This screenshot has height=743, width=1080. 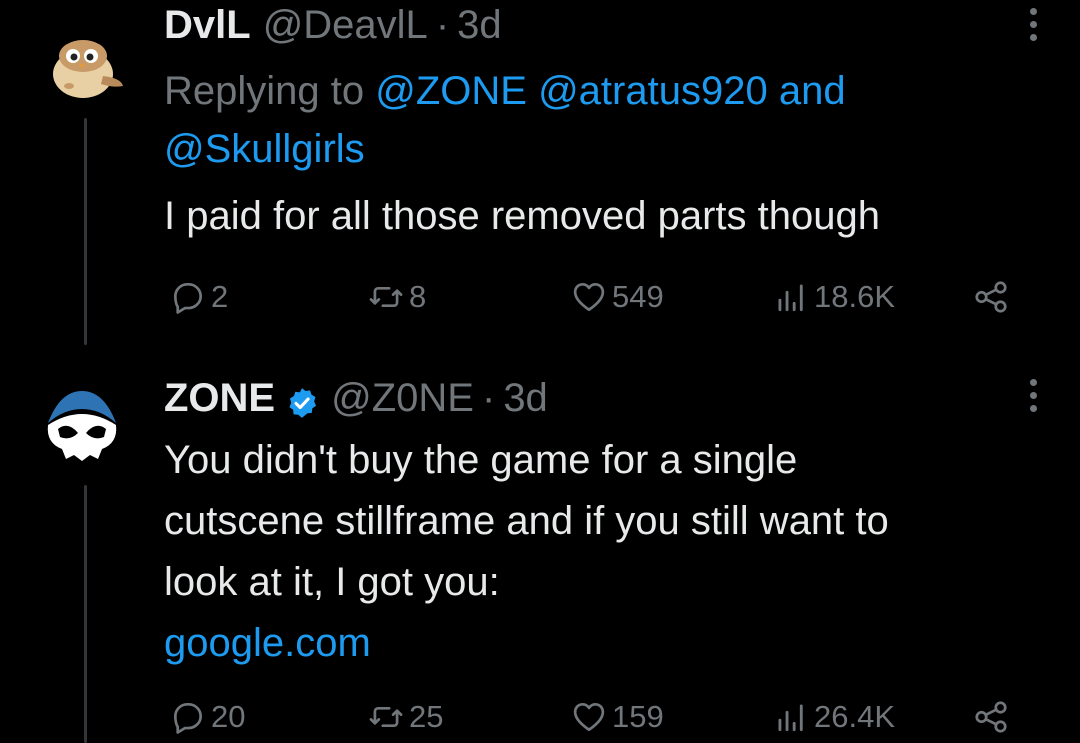 I want to click on mention-atratus920: @atratus920, so click(x=653, y=91).